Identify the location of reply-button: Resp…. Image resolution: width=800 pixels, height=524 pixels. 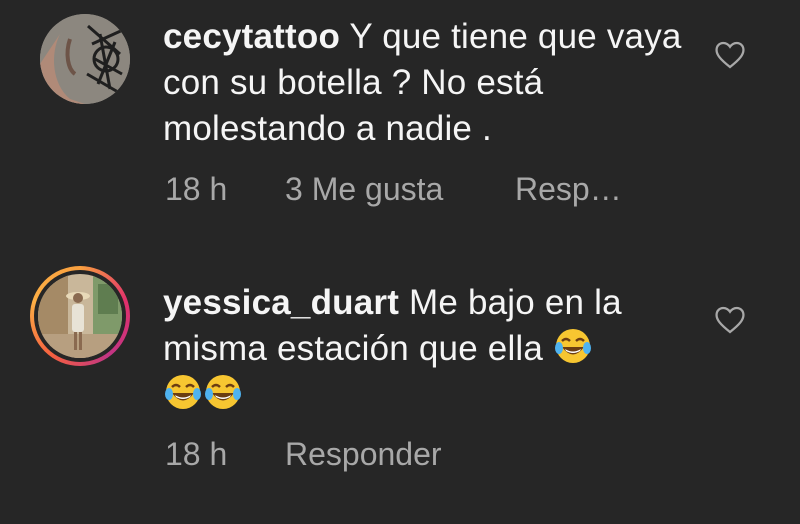
(568, 189).